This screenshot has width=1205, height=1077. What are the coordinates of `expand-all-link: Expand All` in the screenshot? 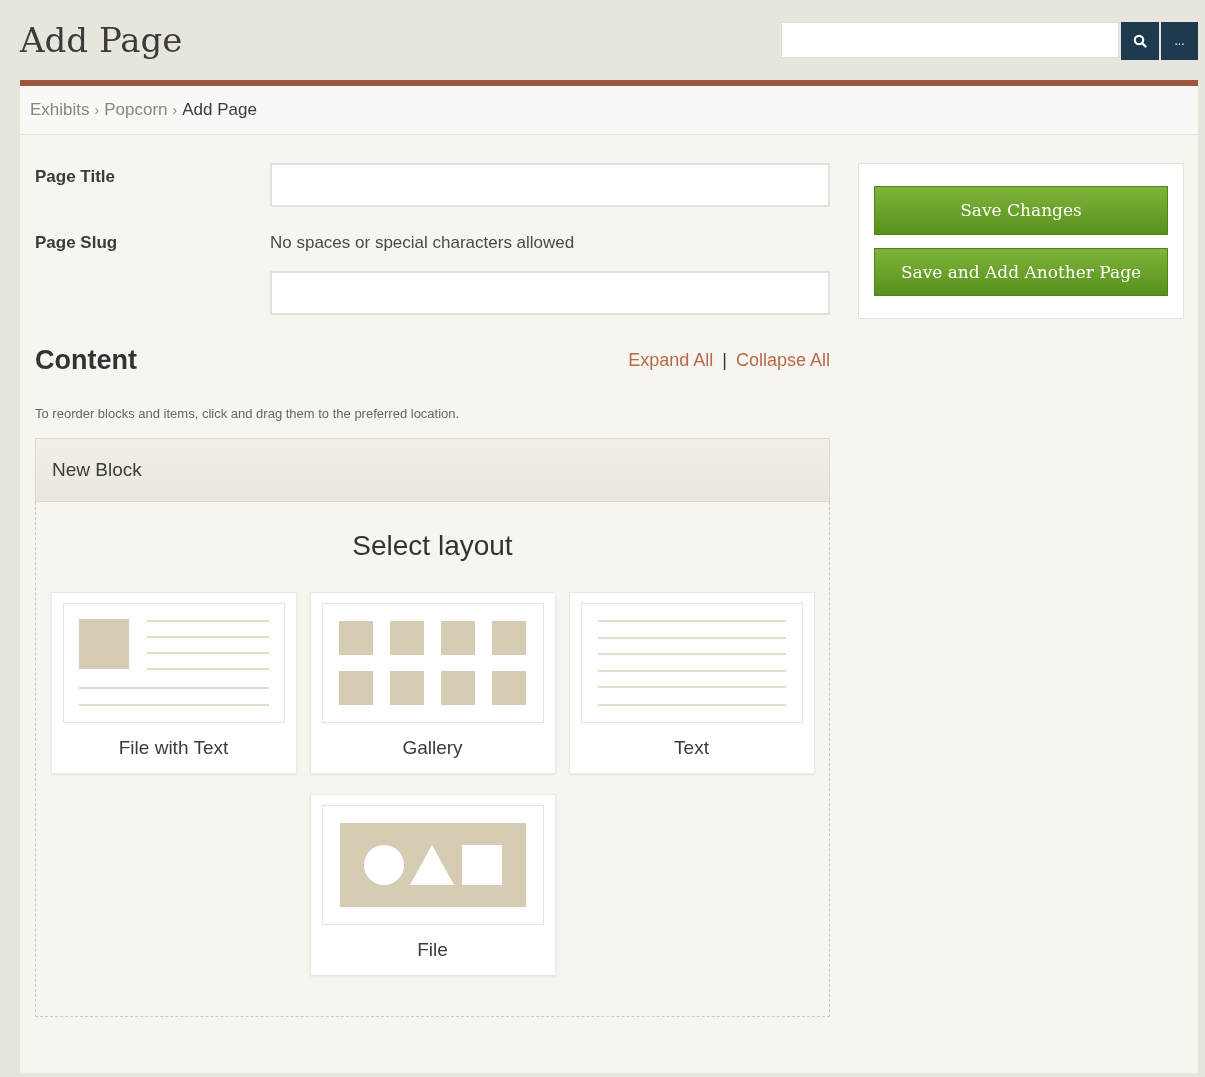 It's located at (671, 360).